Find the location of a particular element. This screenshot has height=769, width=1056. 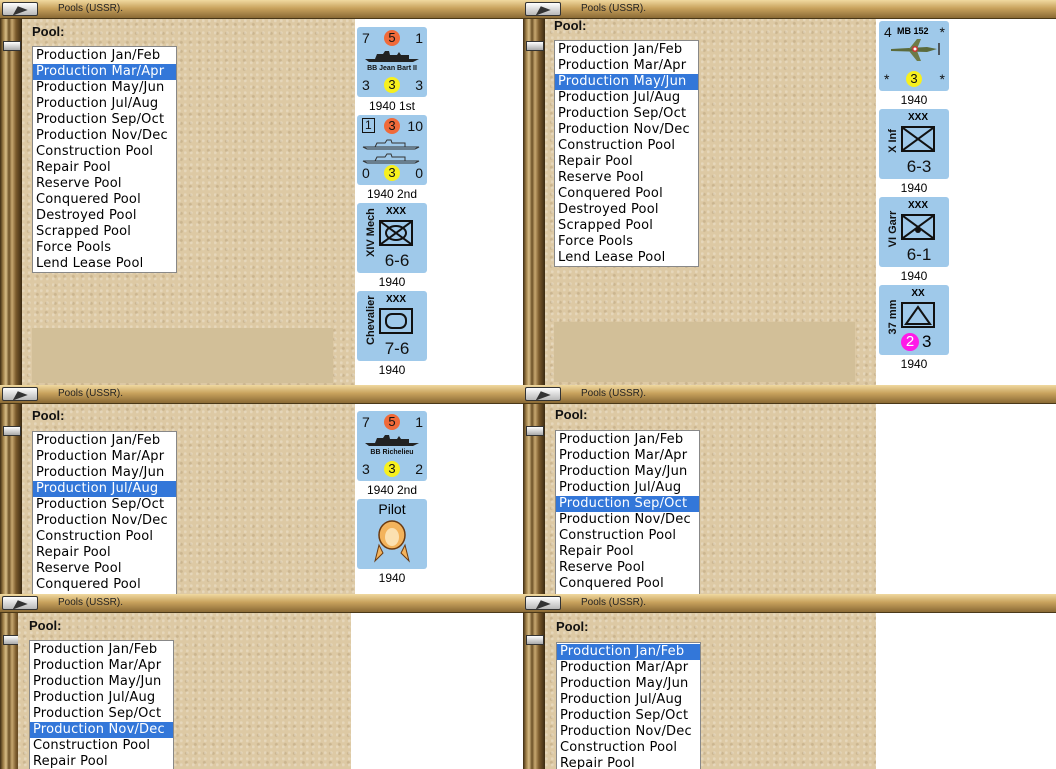

unit-counter-plane: 4 MB 152 * * 3 * is located at coordinates (914, 56).